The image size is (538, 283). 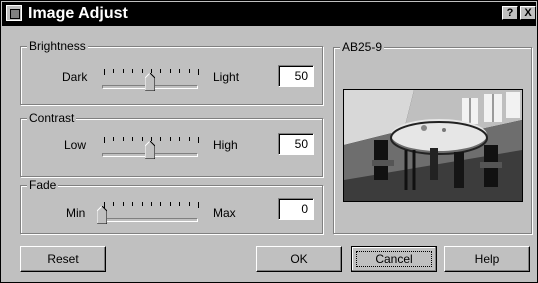 What do you see at coordinates (43, 185) in the screenshot?
I see `fade-label: Fade` at bounding box center [43, 185].